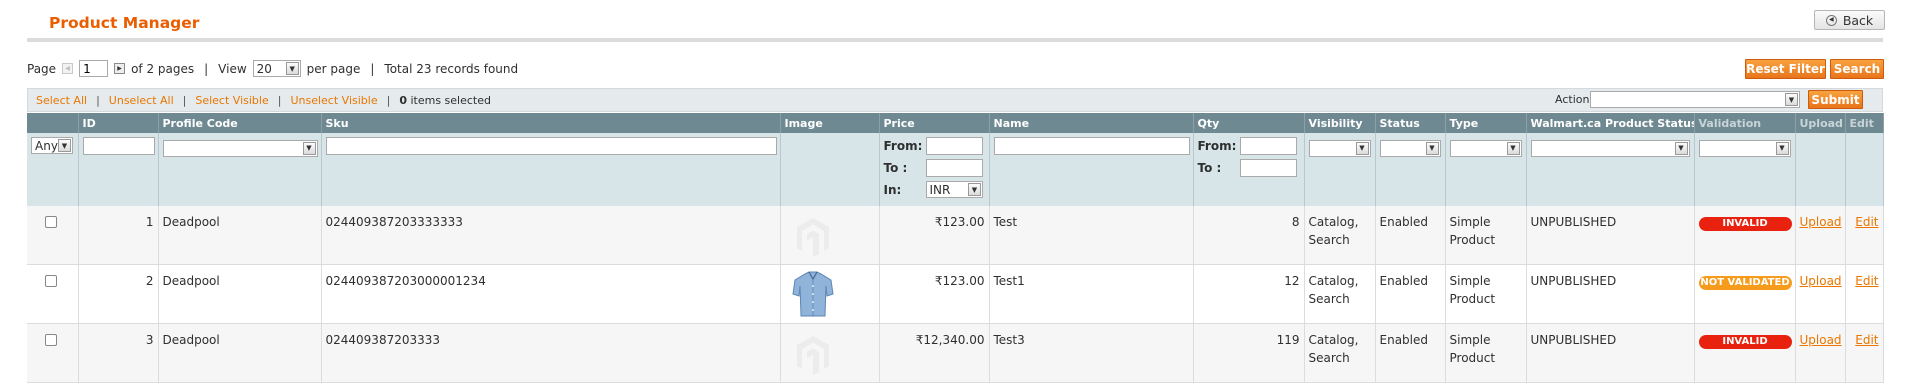 The width and height of the screenshot is (1906, 383). I want to click on of-pages-text: of 2 pages, so click(163, 68).